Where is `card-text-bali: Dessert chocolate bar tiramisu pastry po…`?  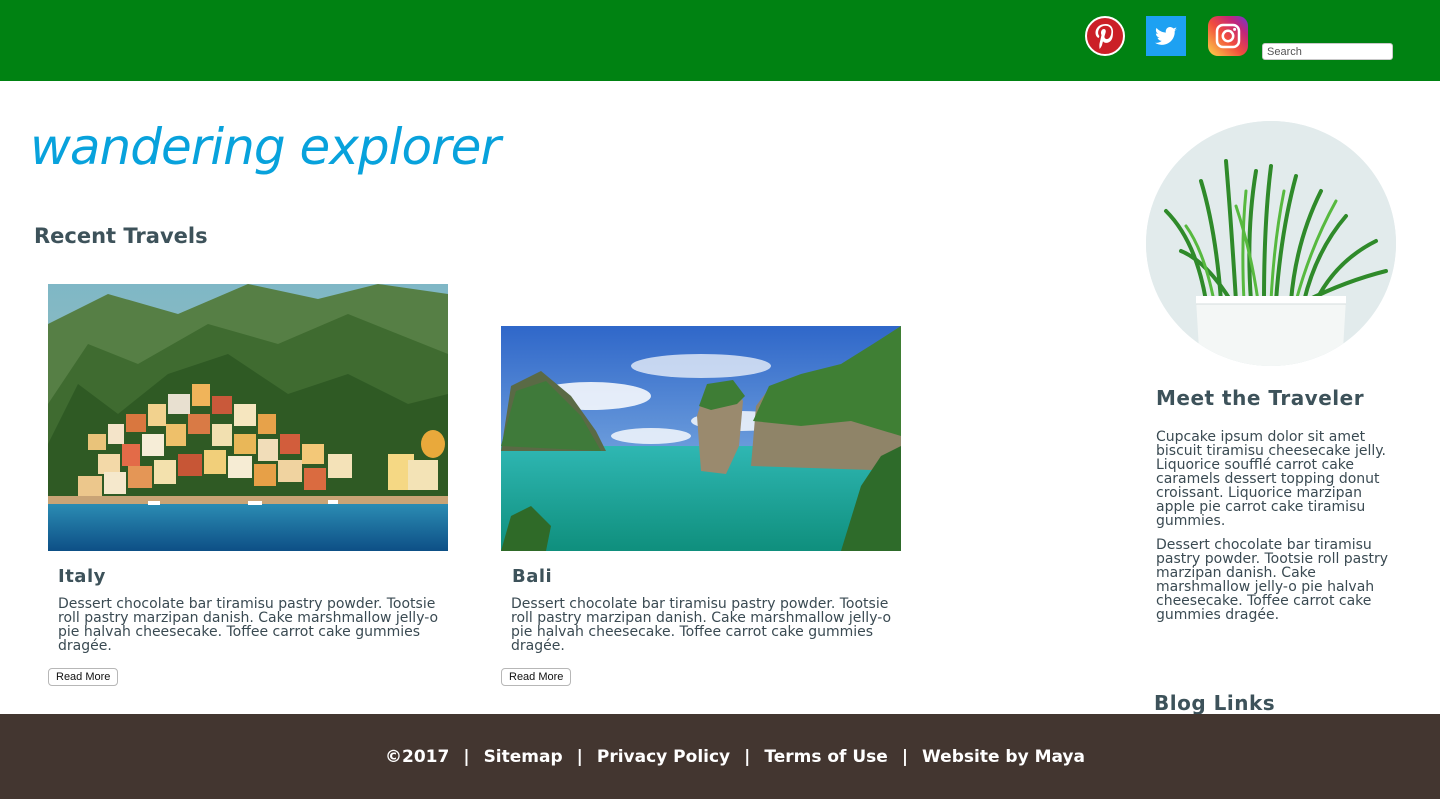
card-text-bali: Dessert chocolate bar tiramisu pastry po… is located at coordinates (701, 625).